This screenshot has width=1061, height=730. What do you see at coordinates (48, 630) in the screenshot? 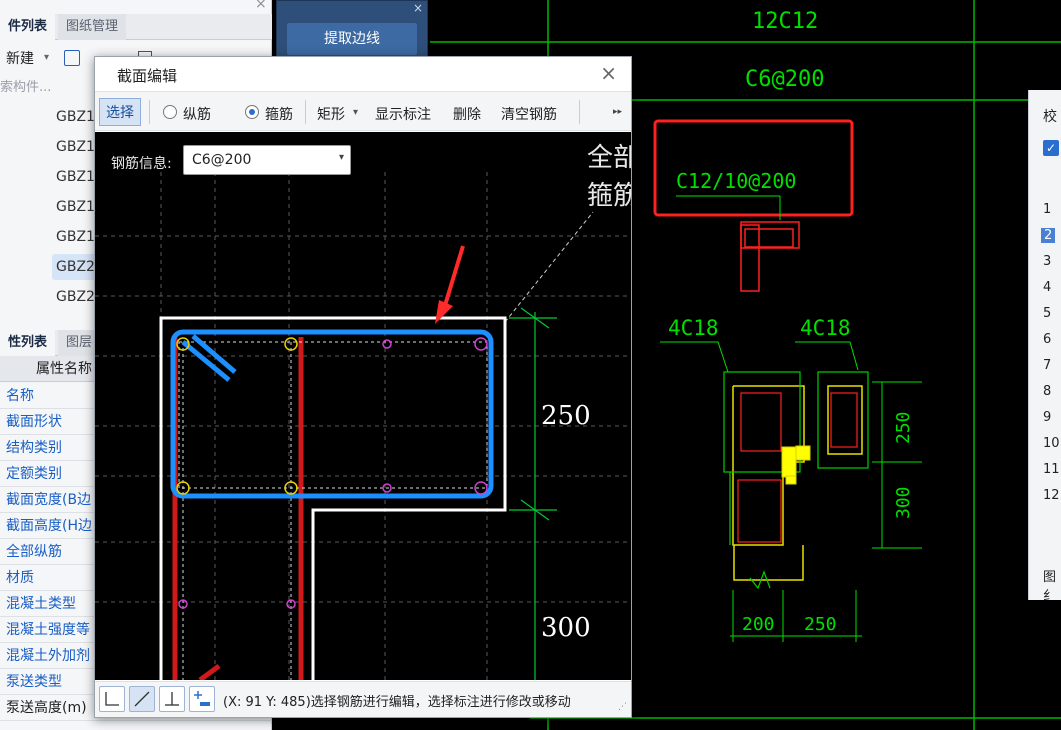
I see `property-name: 混凝土强度等` at bounding box center [48, 630].